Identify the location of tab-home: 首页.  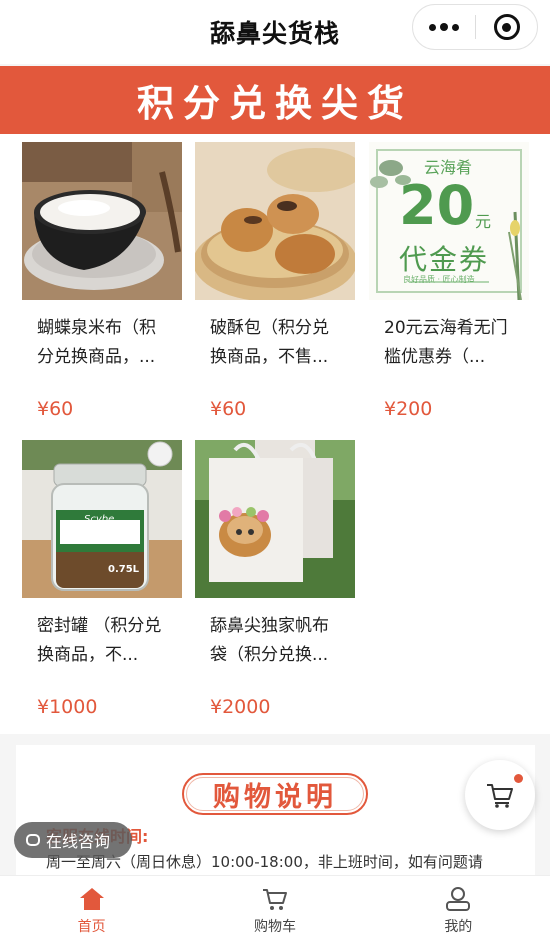
(91, 910).